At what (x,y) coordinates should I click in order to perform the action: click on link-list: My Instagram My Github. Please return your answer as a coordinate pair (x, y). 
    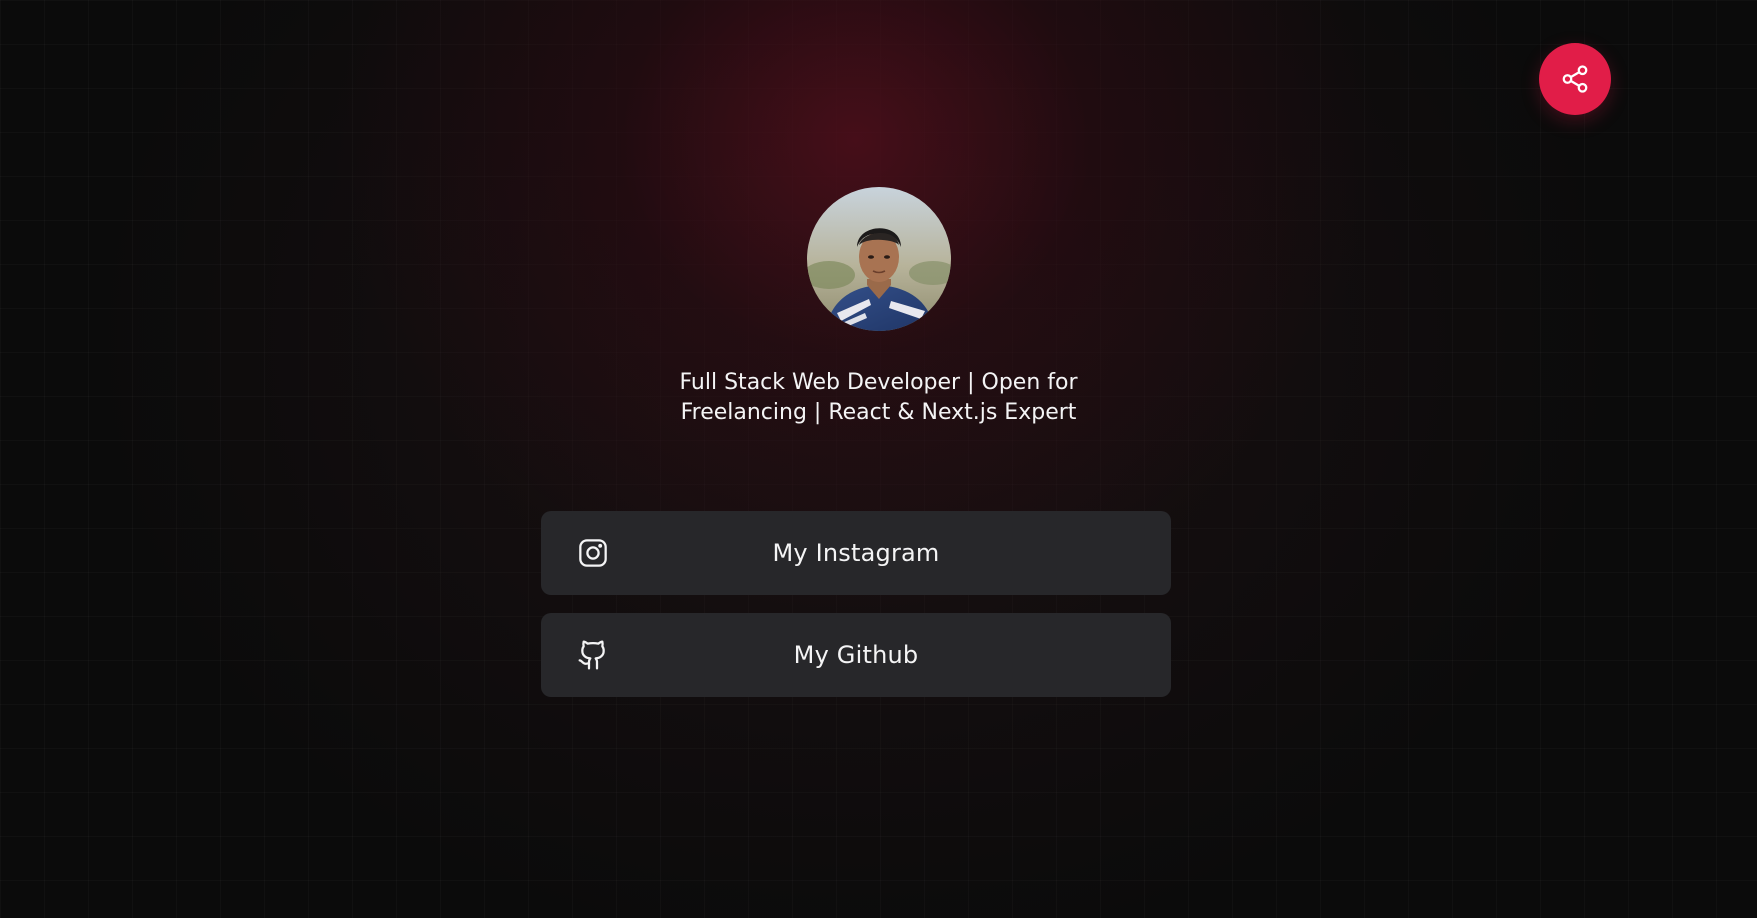
    Looking at the image, I should click on (856, 604).